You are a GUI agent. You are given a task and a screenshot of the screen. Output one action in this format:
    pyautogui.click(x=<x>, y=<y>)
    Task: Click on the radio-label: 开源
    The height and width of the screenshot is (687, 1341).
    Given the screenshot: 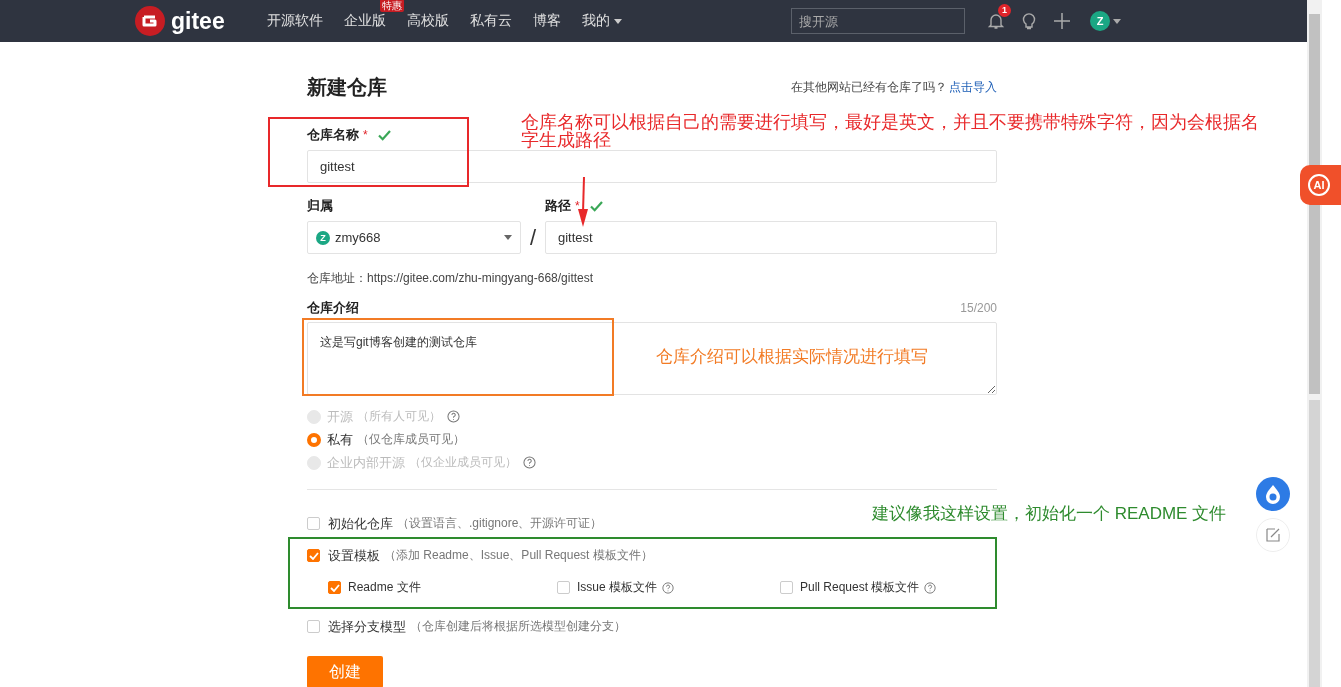 What is the action you would take?
    pyautogui.click(x=340, y=416)
    